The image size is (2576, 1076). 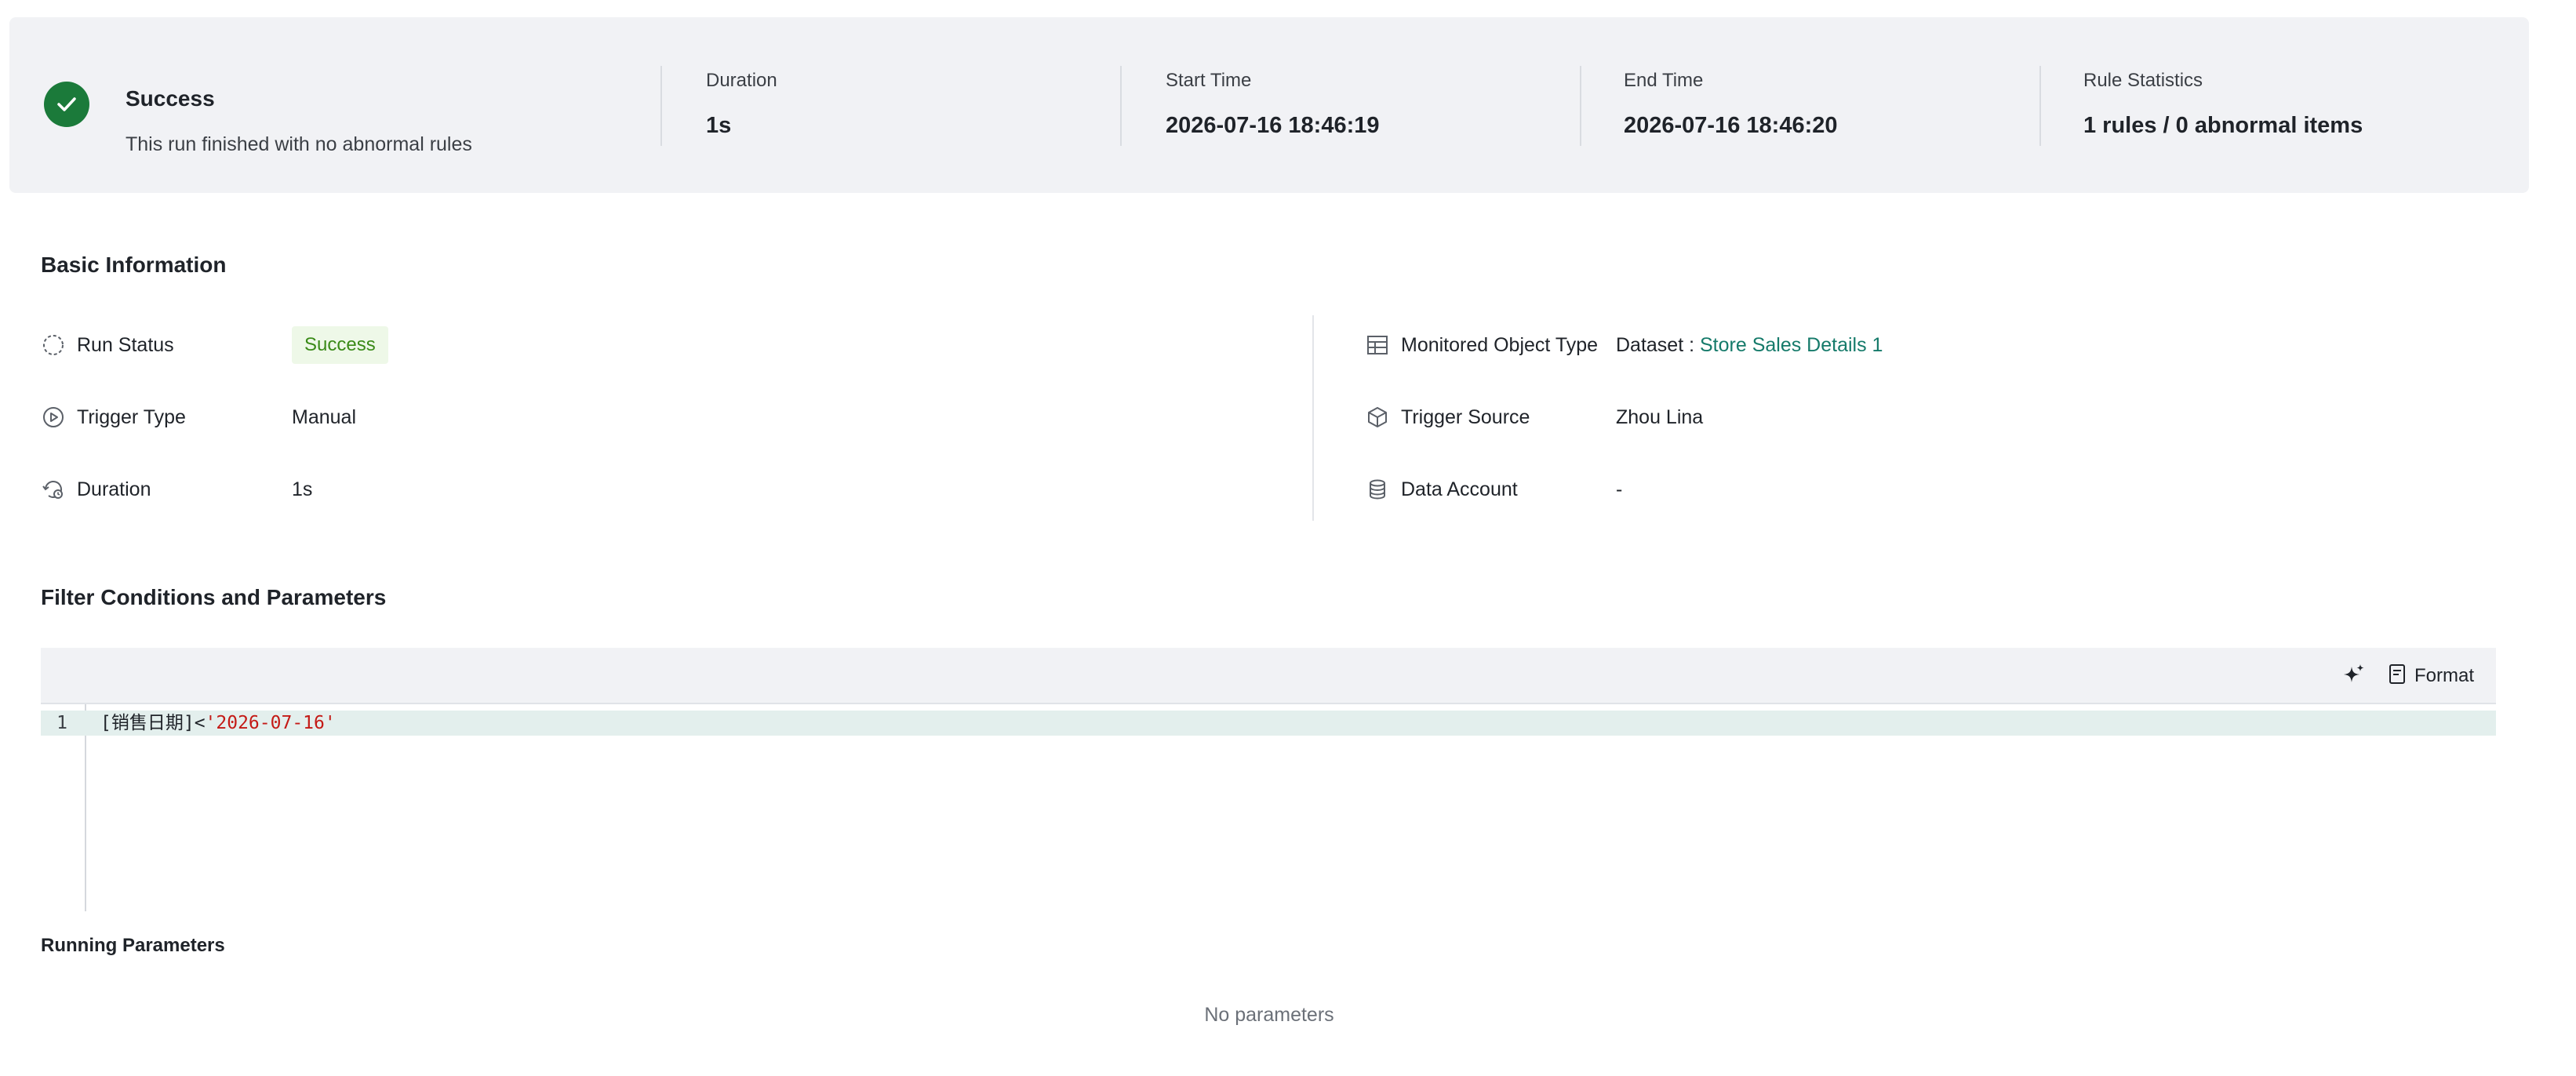 What do you see at coordinates (1377, 490) in the screenshot?
I see `database-icon` at bounding box center [1377, 490].